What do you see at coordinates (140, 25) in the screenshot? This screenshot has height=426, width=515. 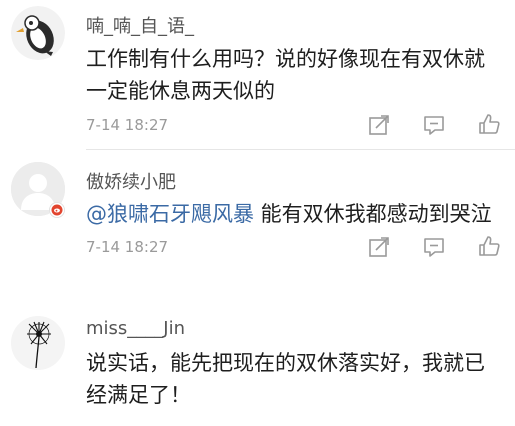 I see `comment-username: 喃_喃_自_语_` at bounding box center [140, 25].